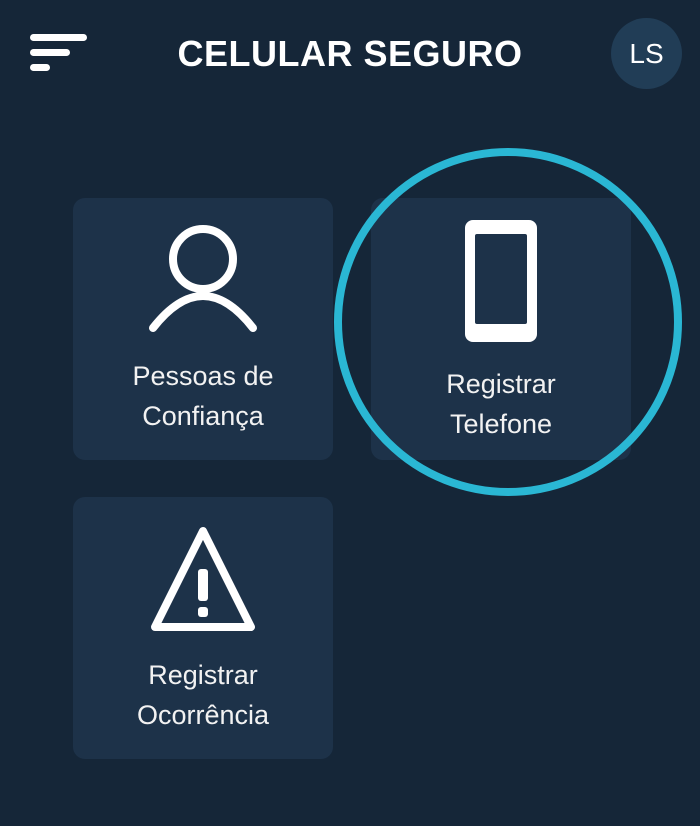  What do you see at coordinates (203, 695) in the screenshot?
I see `register-incident-label: Registrar Ocorrência` at bounding box center [203, 695].